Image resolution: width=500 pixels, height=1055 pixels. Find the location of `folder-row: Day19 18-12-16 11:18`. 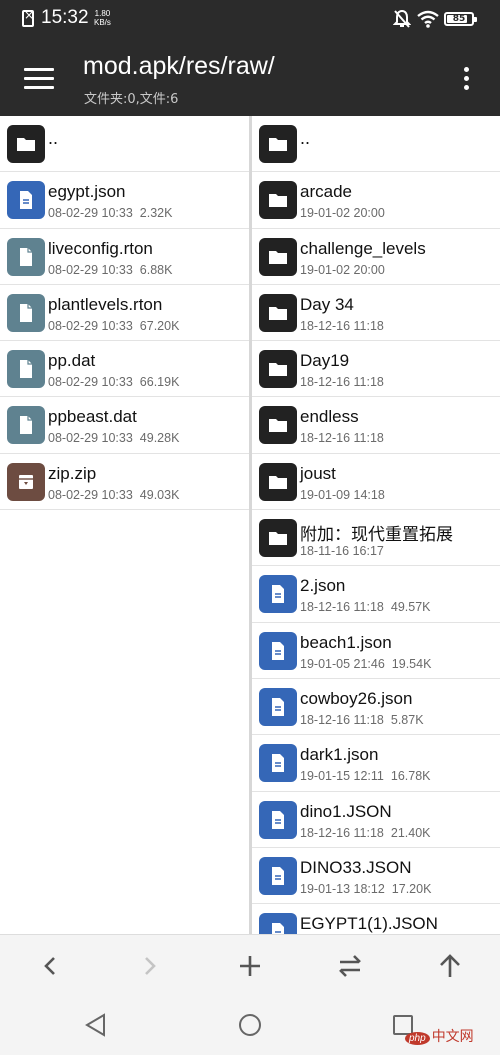

folder-row: Day19 18-12-16 11:18 is located at coordinates (376, 369).